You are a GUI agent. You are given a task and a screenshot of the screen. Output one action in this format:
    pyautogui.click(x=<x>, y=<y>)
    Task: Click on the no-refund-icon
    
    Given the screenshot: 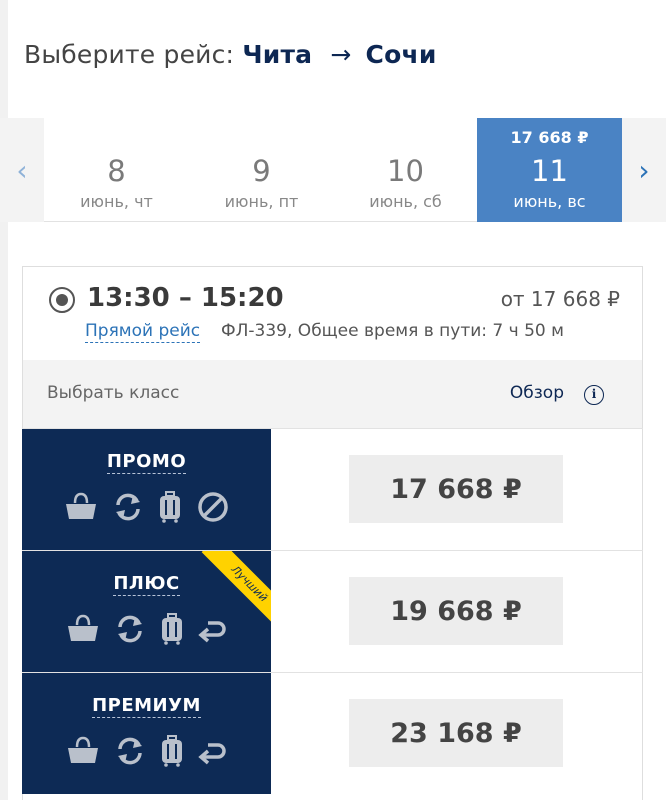 What is the action you would take?
    pyautogui.click(x=212, y=507)
    